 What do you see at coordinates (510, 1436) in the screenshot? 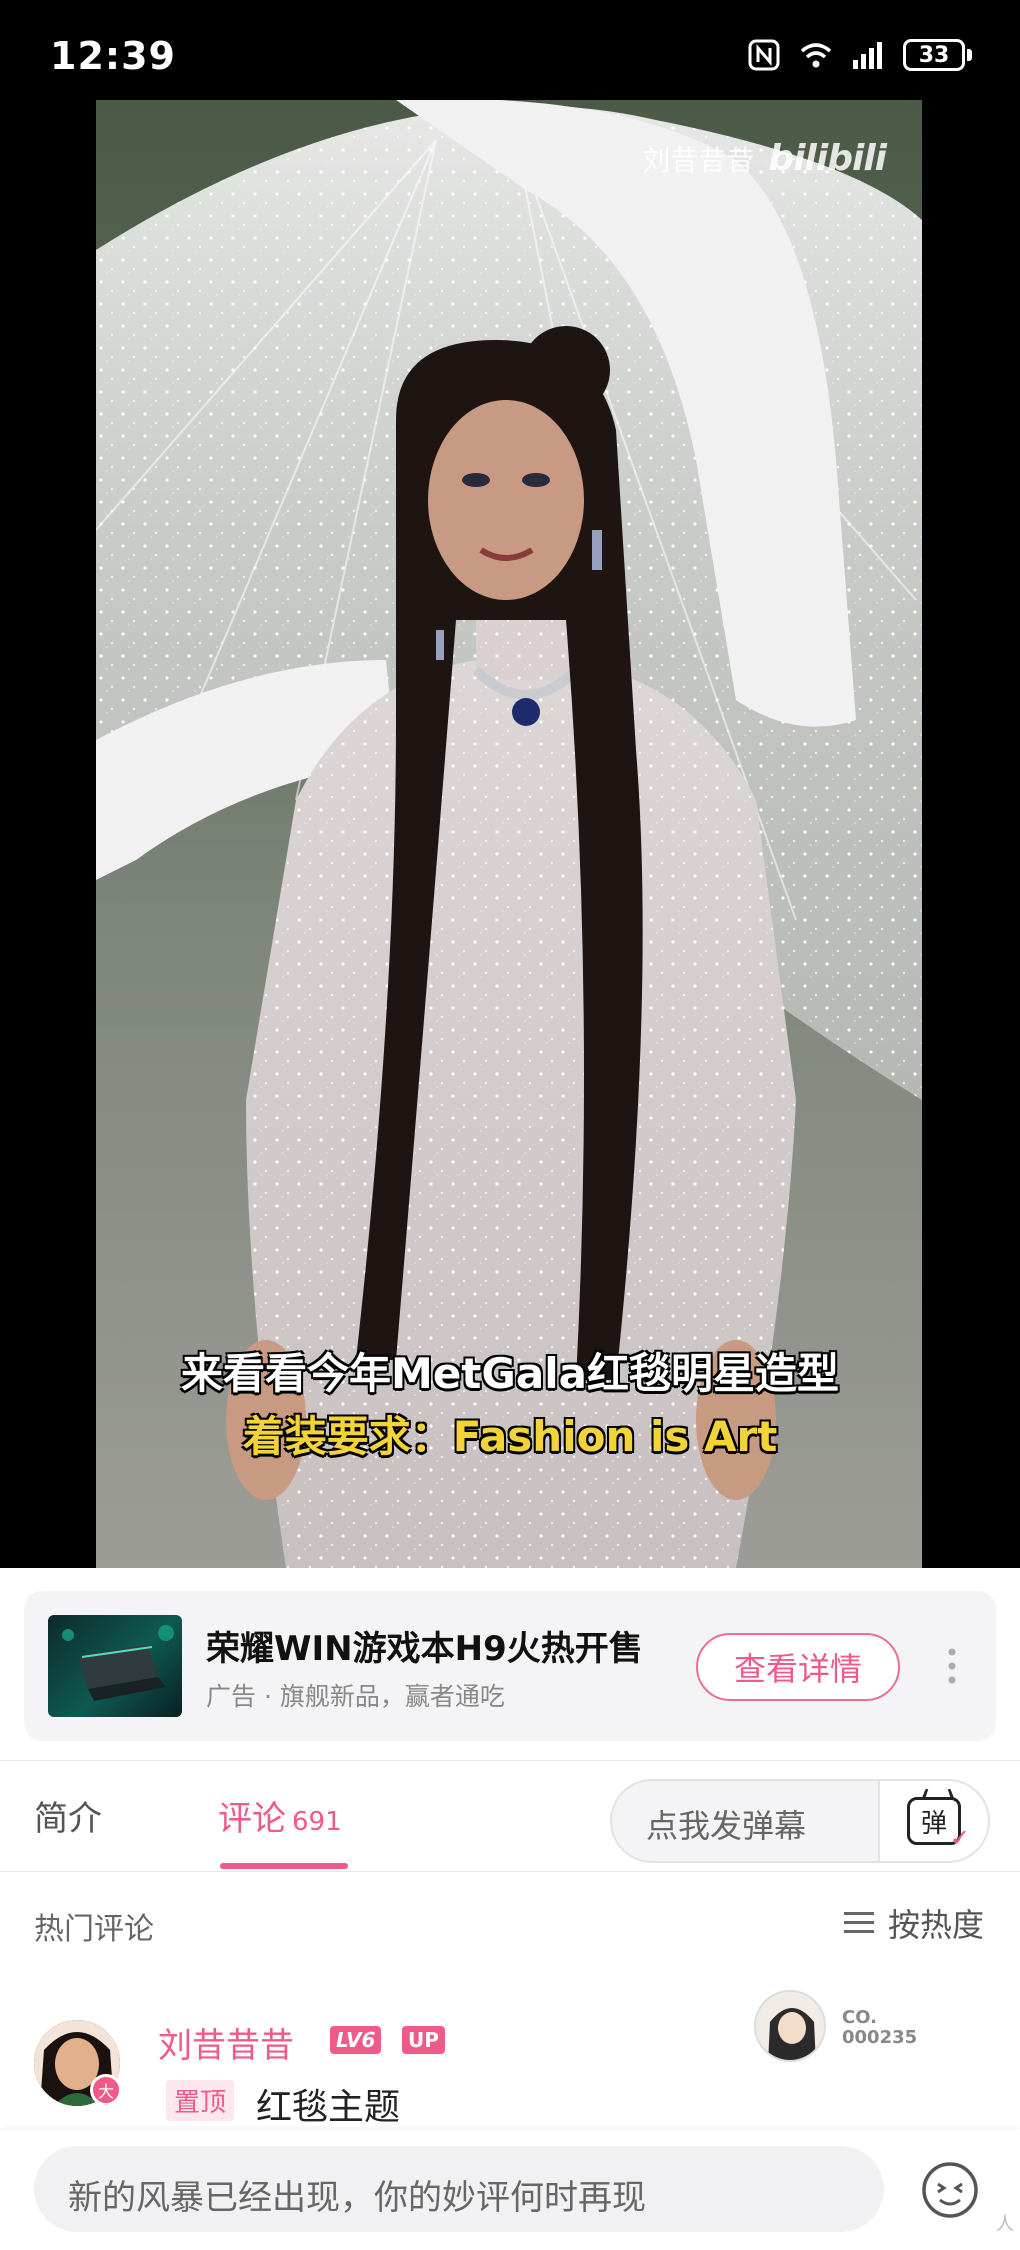
I see `video-subtitle-line2: 着装要求：Fashion is Art` at bounding box center [510, 1436].